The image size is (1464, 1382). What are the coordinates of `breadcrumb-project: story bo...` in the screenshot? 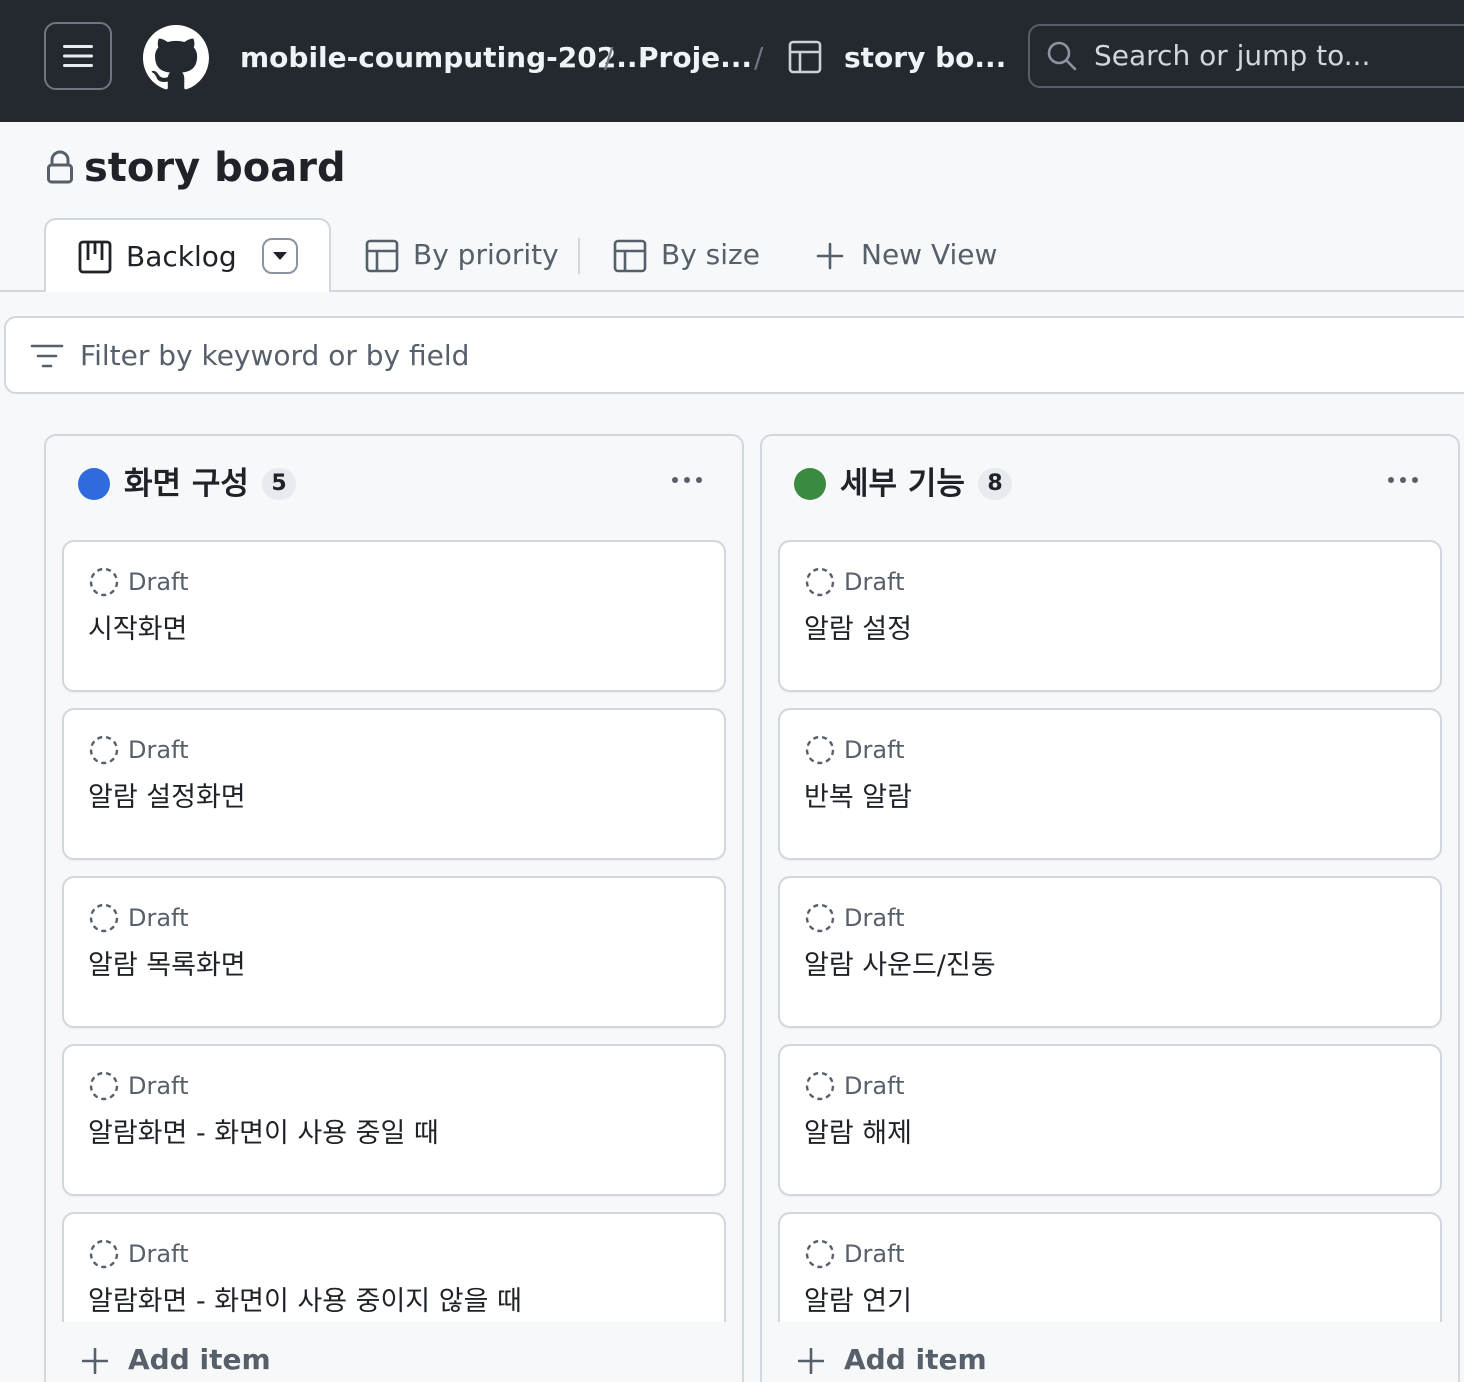 It's located at (925, 58).